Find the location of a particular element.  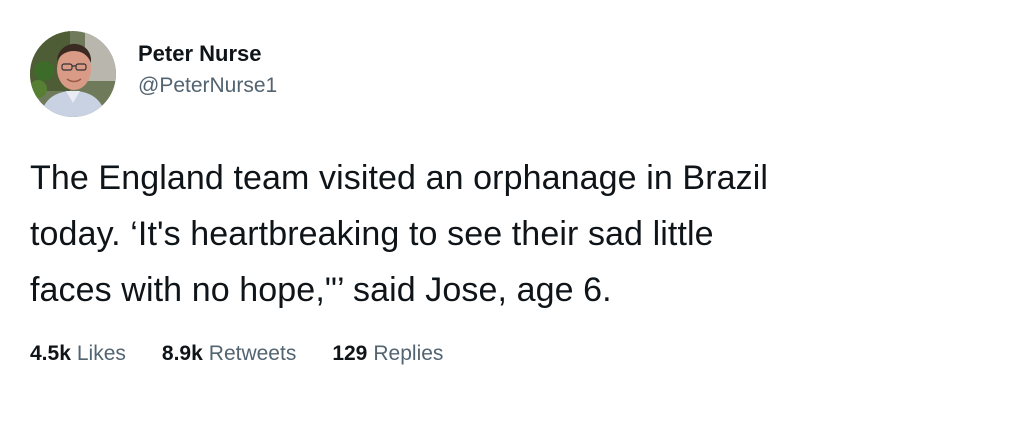

author-names: Peter Nurse @PeterNurse1 is located at coordinates (207, 70).